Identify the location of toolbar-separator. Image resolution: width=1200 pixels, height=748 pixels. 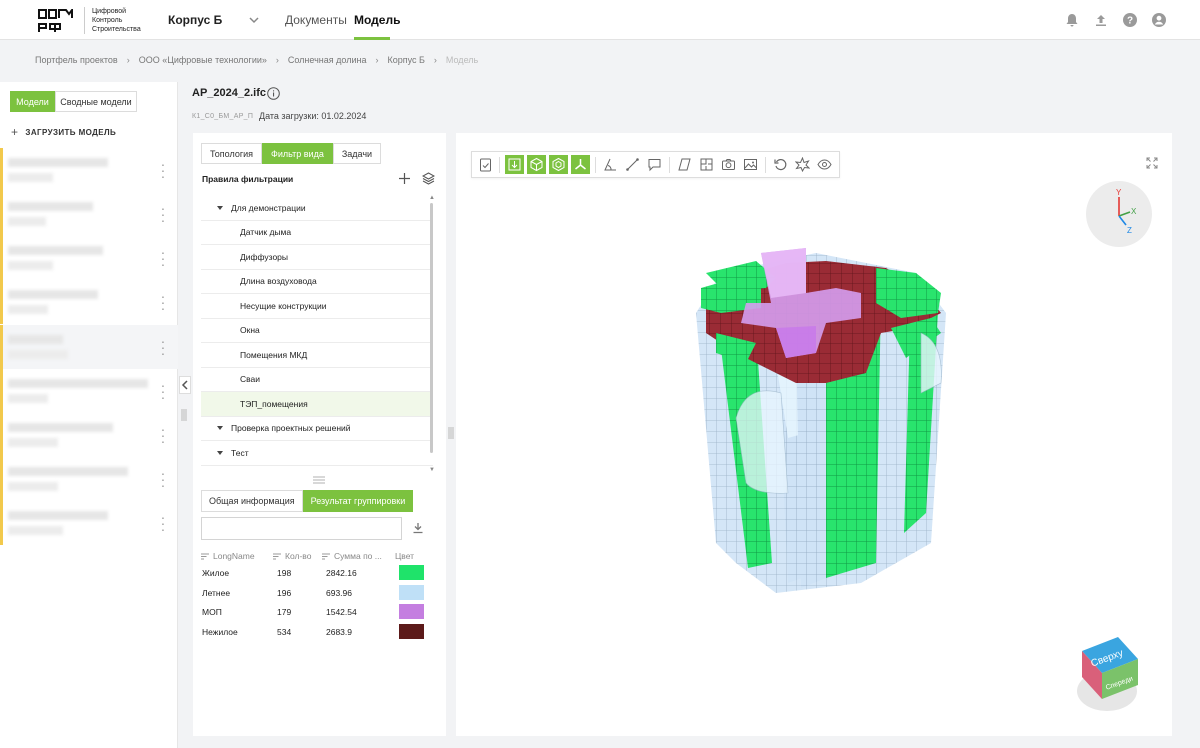
(765, 165).